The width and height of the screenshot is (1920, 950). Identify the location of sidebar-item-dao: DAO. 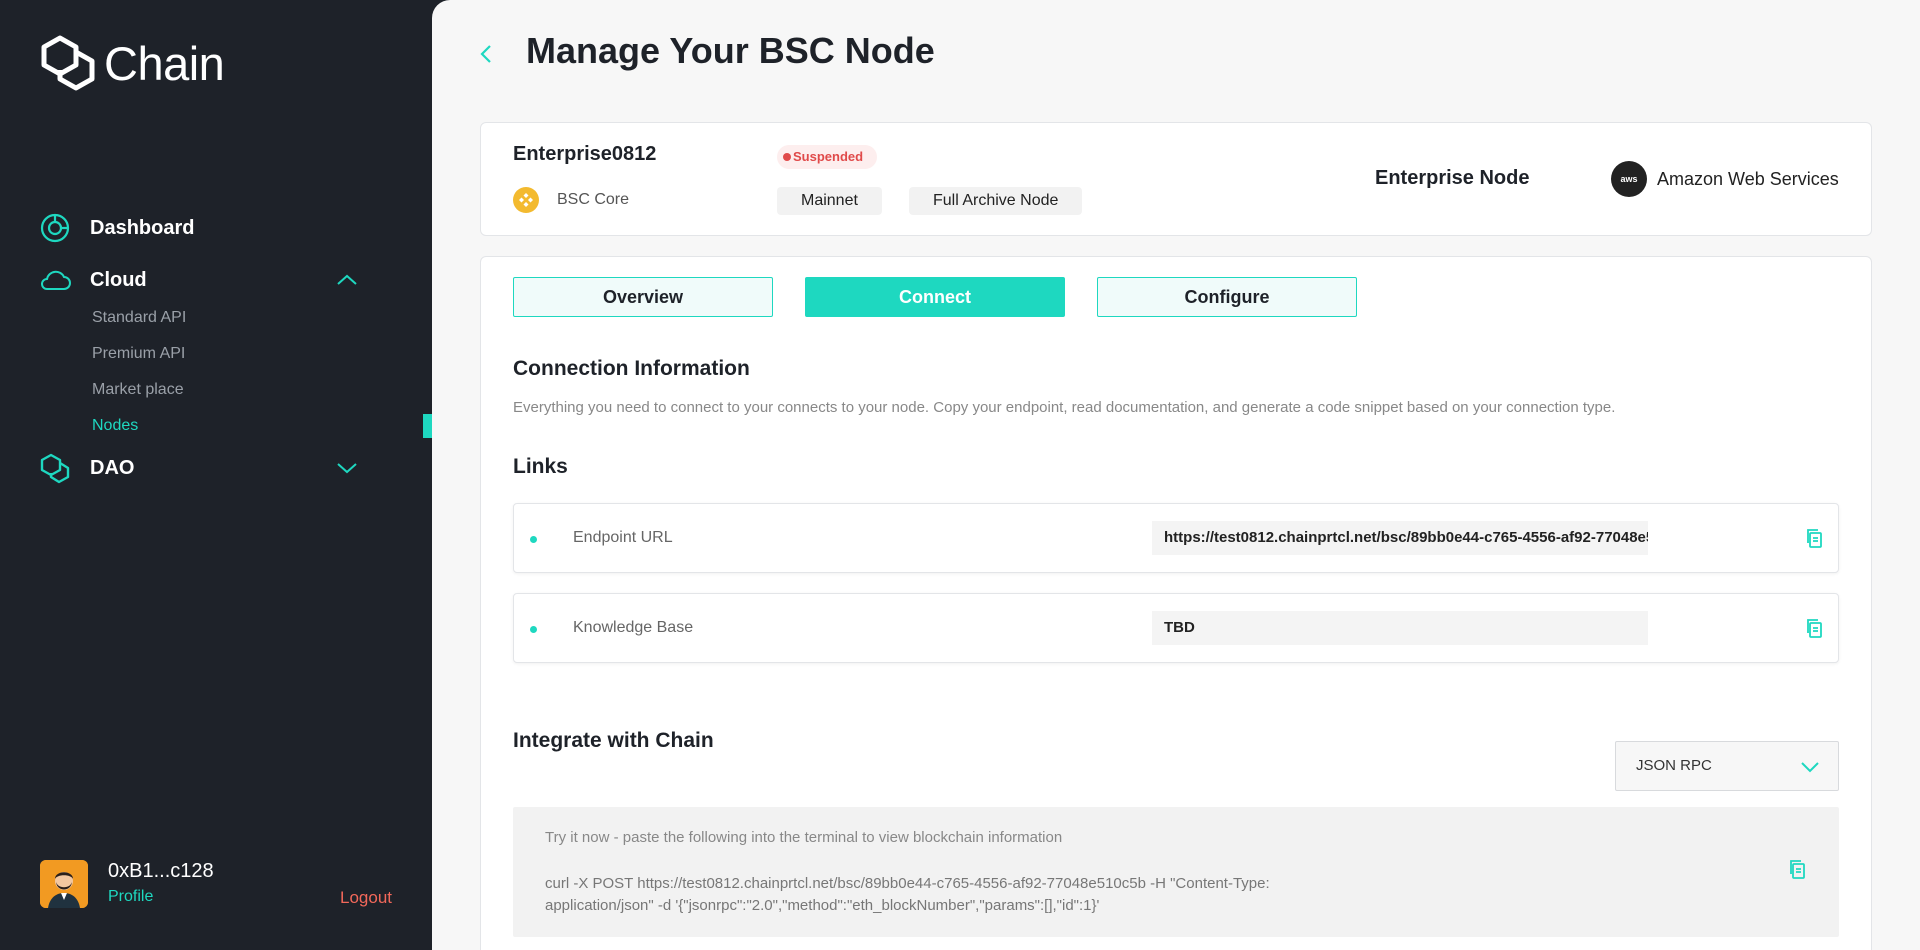
(198, 468).